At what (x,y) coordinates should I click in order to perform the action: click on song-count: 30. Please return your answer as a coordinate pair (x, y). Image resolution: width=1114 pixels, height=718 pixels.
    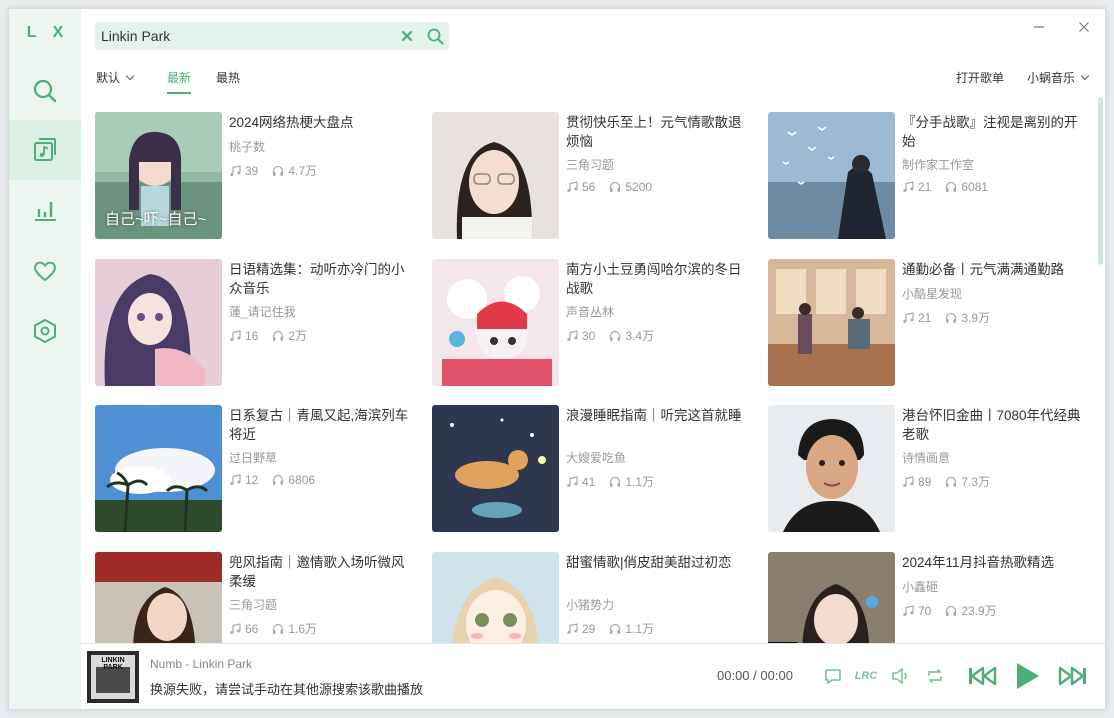
    Looking at the image, I should click on (589, 335).